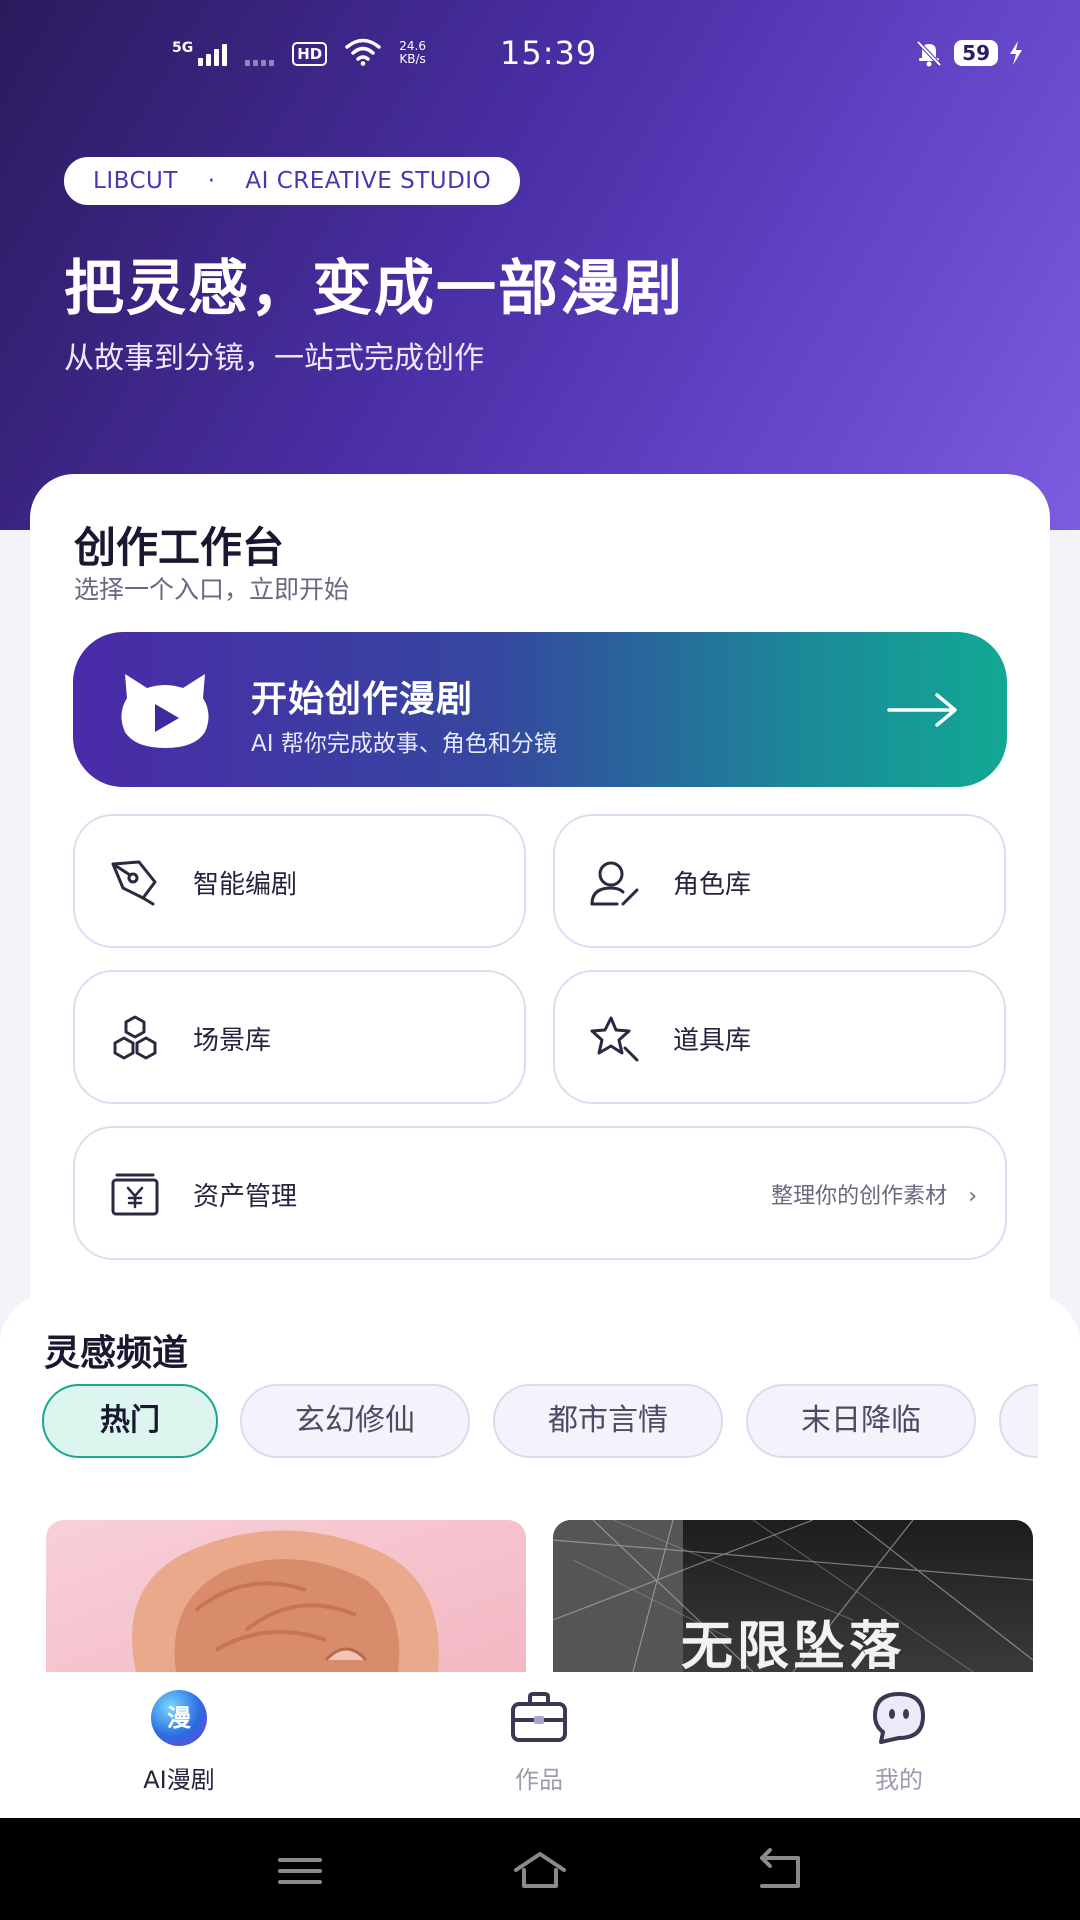  Describe the element at coordinates (793, 1596) in the screenshot. I see `drama-card-2: 无限坠落` at that location.